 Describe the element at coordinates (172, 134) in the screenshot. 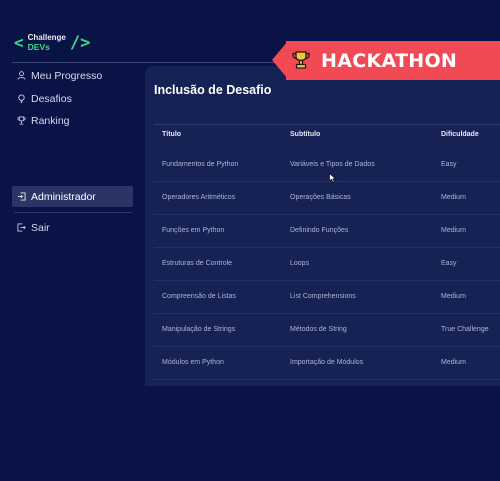

I see `column-header-titulo: Título` at that location.